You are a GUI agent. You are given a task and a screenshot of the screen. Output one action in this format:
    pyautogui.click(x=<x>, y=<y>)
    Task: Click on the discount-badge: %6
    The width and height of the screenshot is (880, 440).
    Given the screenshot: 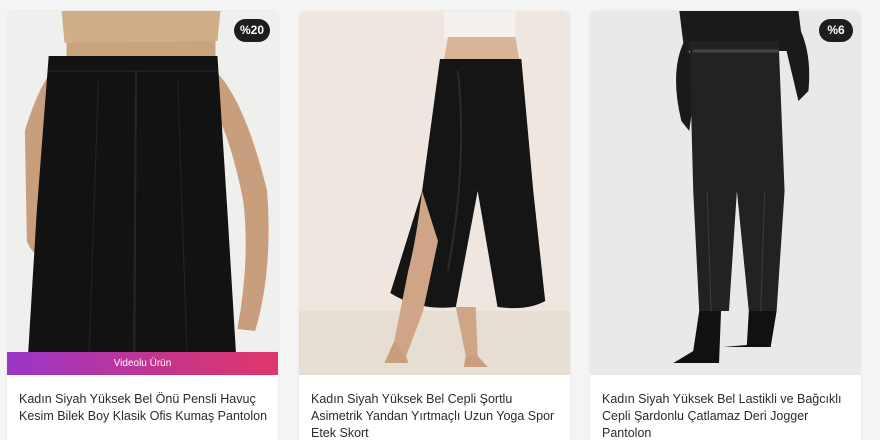 What is the action you would take?
    pyautogui.click(x=836, y=30)
    